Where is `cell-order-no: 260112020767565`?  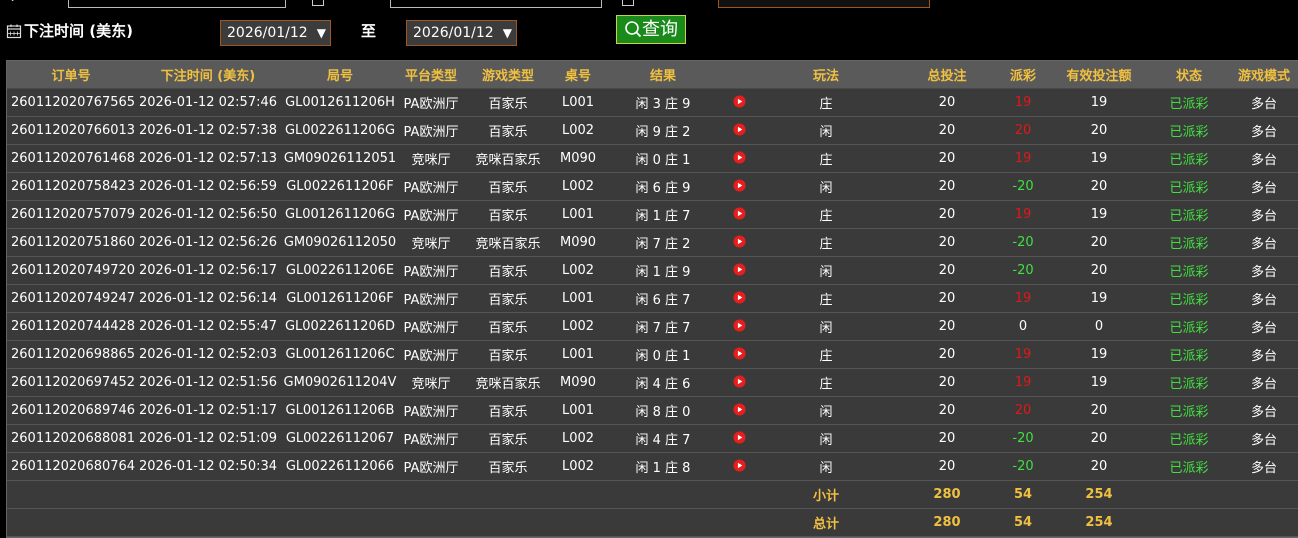 cell-order-no: 260112020767565 is located at coordinates (71, 102).